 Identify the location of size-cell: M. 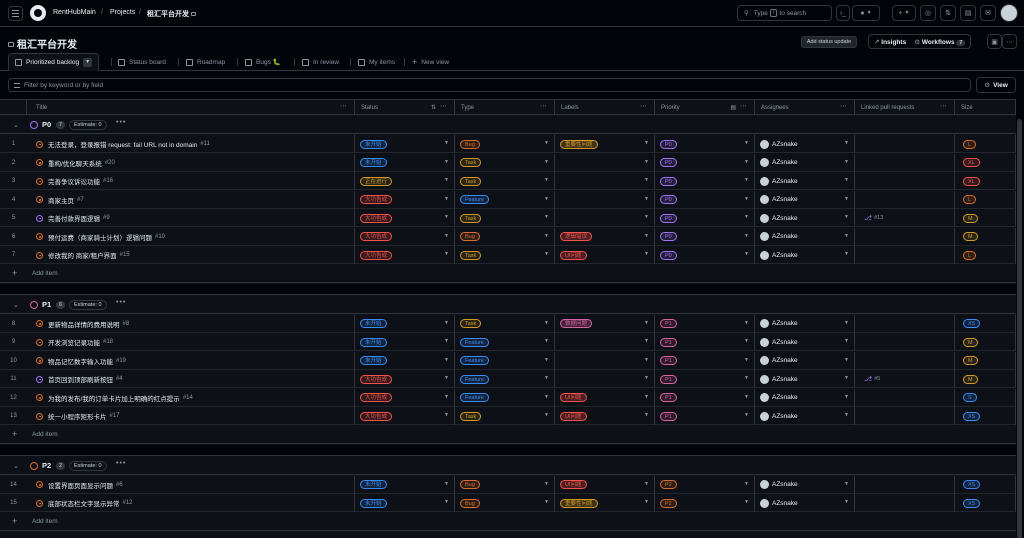
(985, 379).